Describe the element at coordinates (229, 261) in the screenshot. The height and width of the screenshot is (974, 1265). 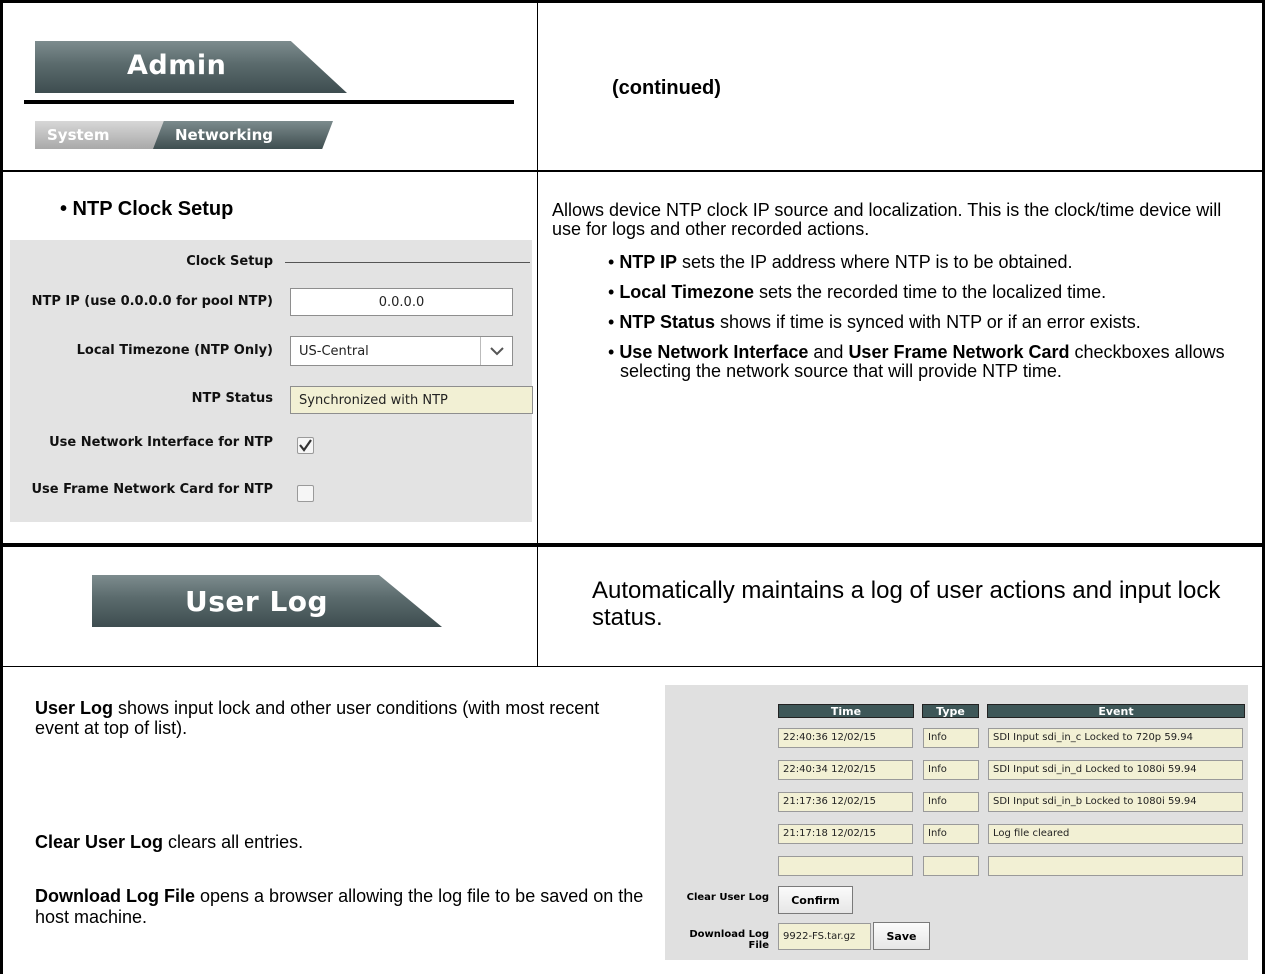
I see `clock-setup-title: Clock Setup` at that location.